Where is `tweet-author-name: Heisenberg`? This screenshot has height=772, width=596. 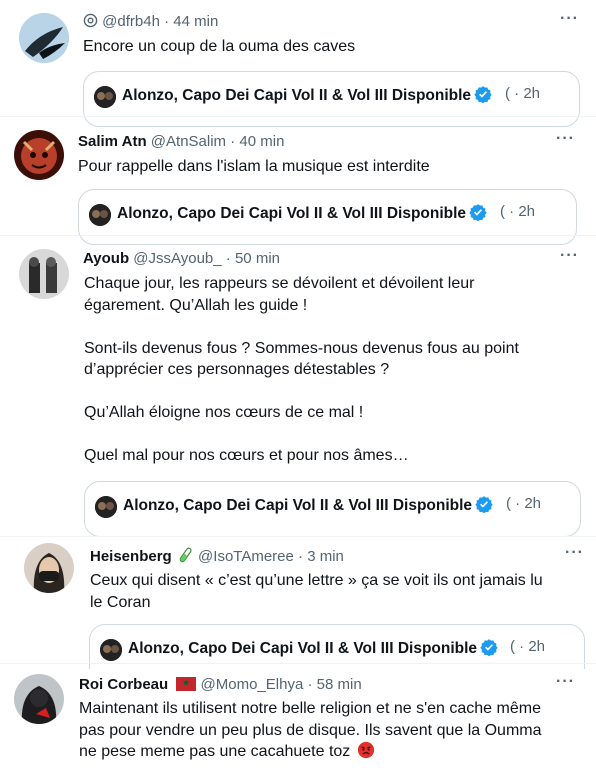
tweet-author-name: Heisenberg is located at coordinates (131, 556).